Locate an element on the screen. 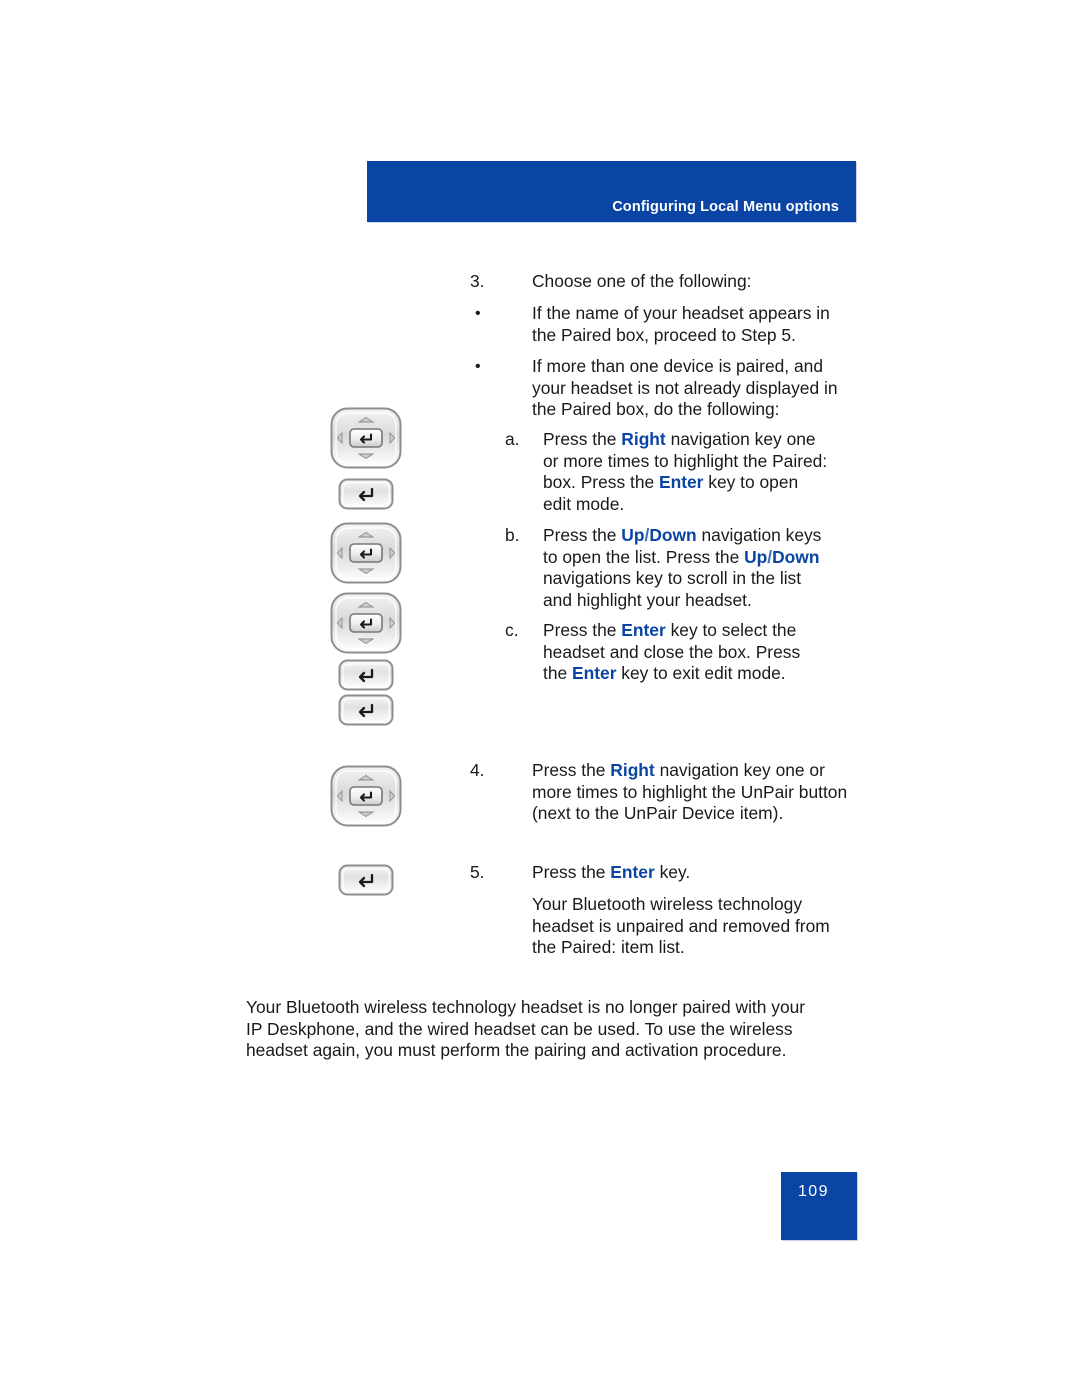  step-5: 5. Press the Enter key. is located at coordinates (660, 873).